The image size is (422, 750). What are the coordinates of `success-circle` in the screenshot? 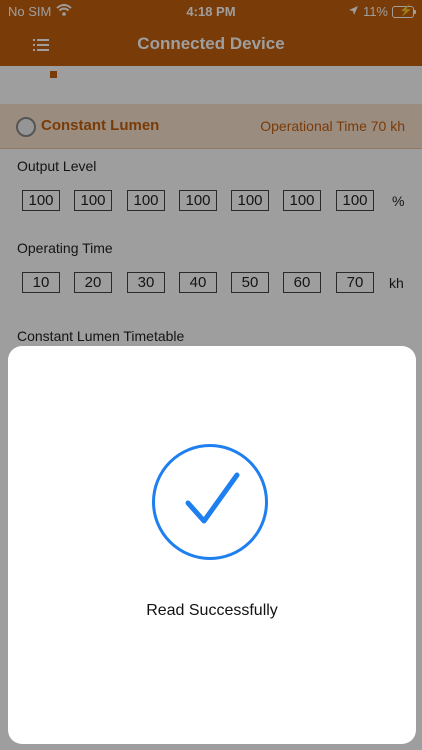 It's located at (210, 502).